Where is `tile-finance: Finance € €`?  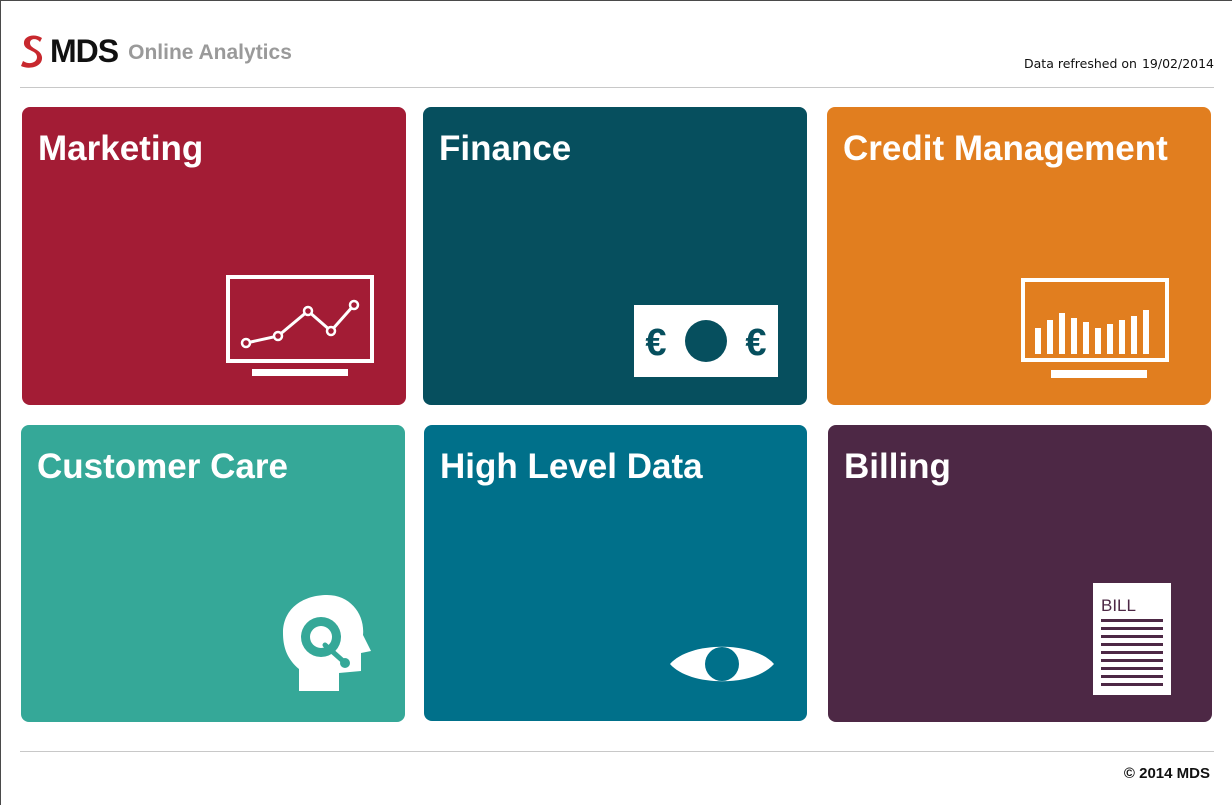 tile-finance: Finance € € is located at coordinates (615, 256).